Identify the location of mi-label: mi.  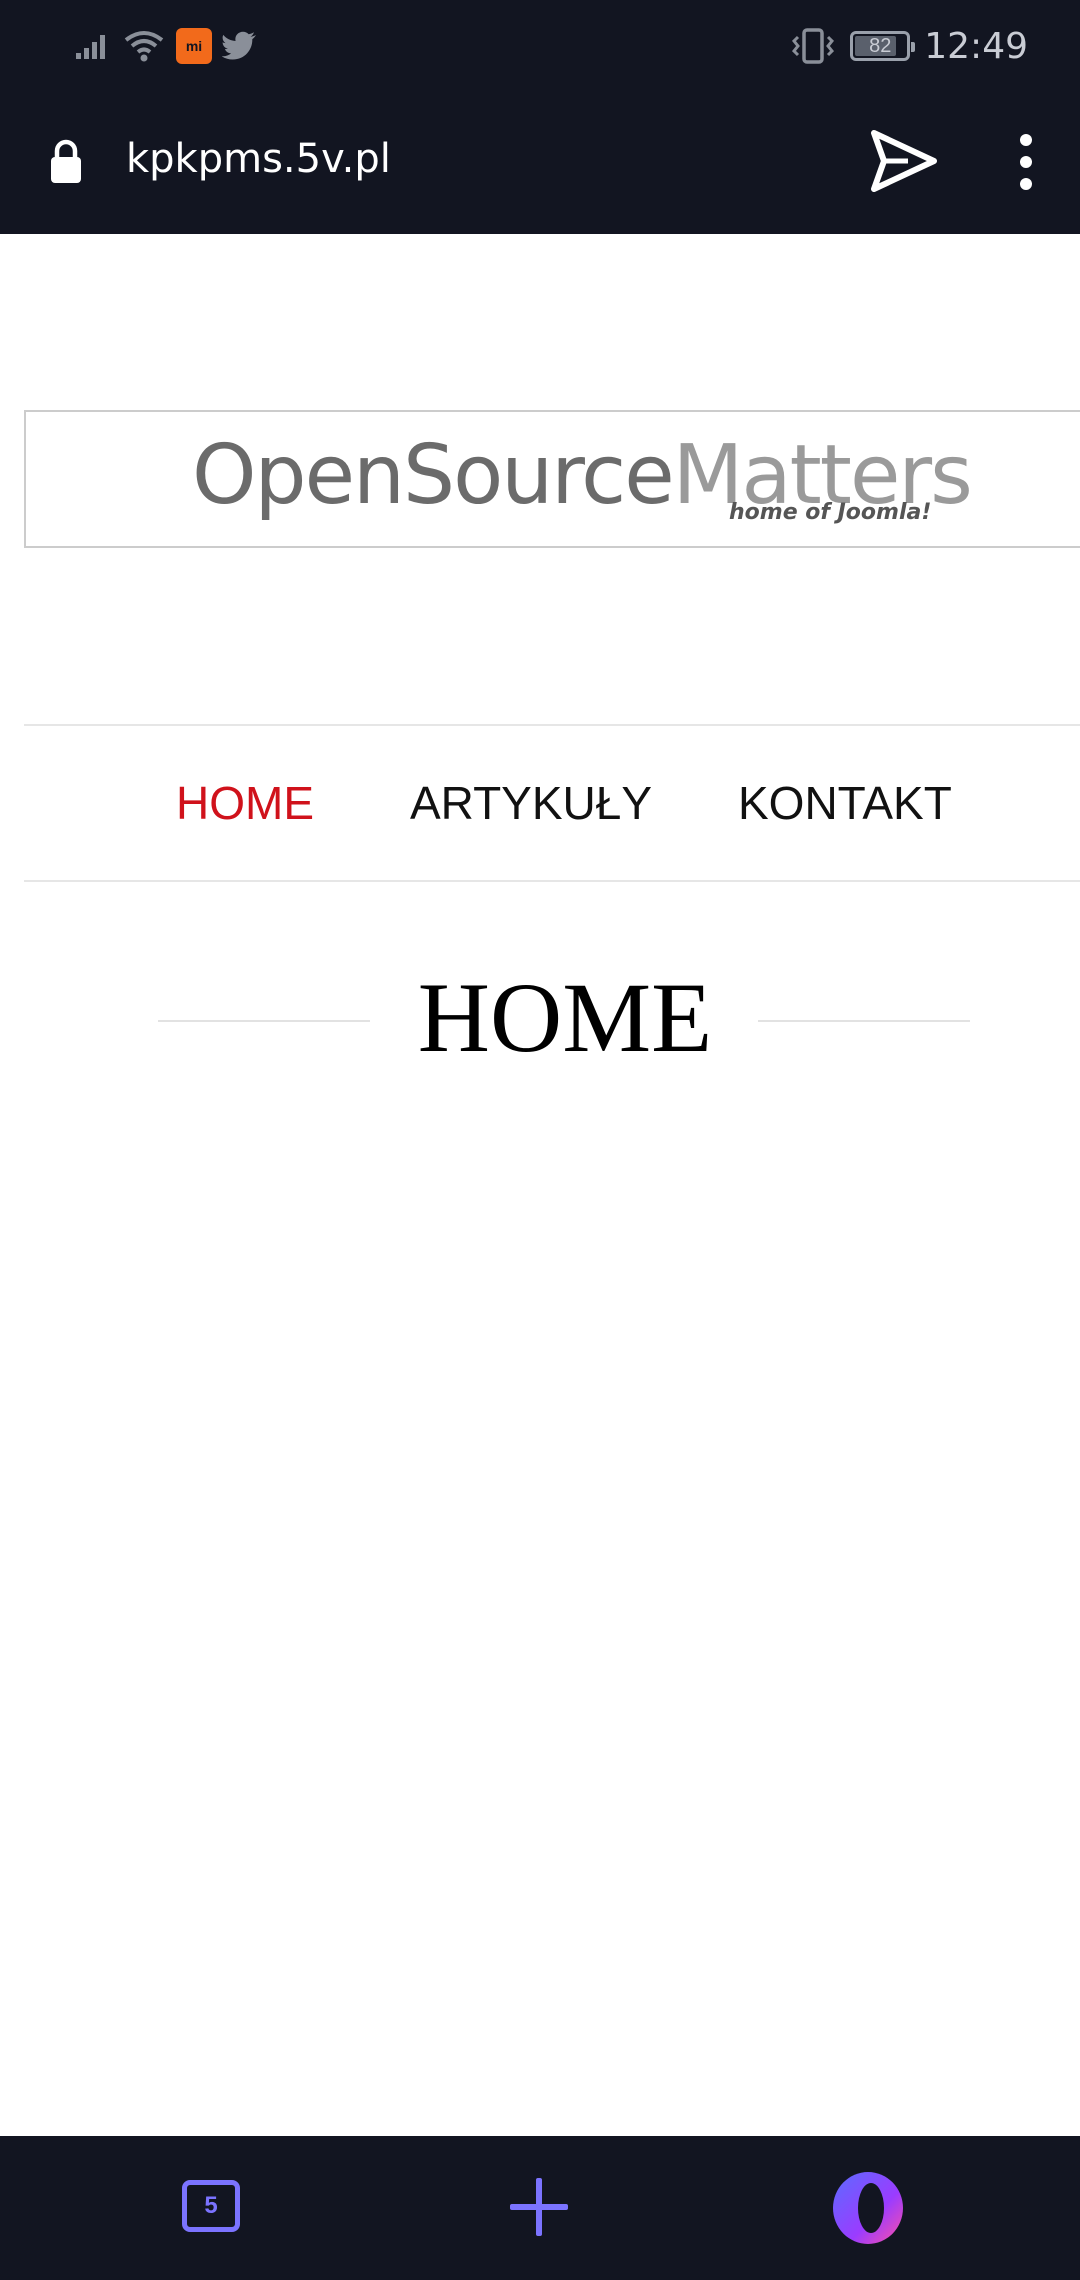
(194, 46).